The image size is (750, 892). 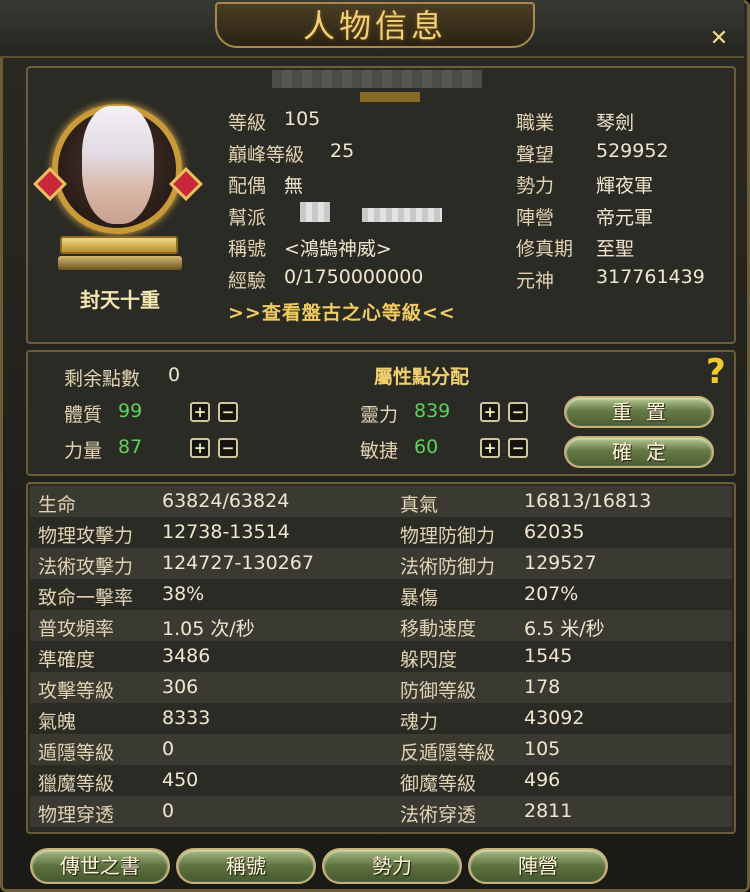 I want to click on avatar-face, so click(x=118, y=165).